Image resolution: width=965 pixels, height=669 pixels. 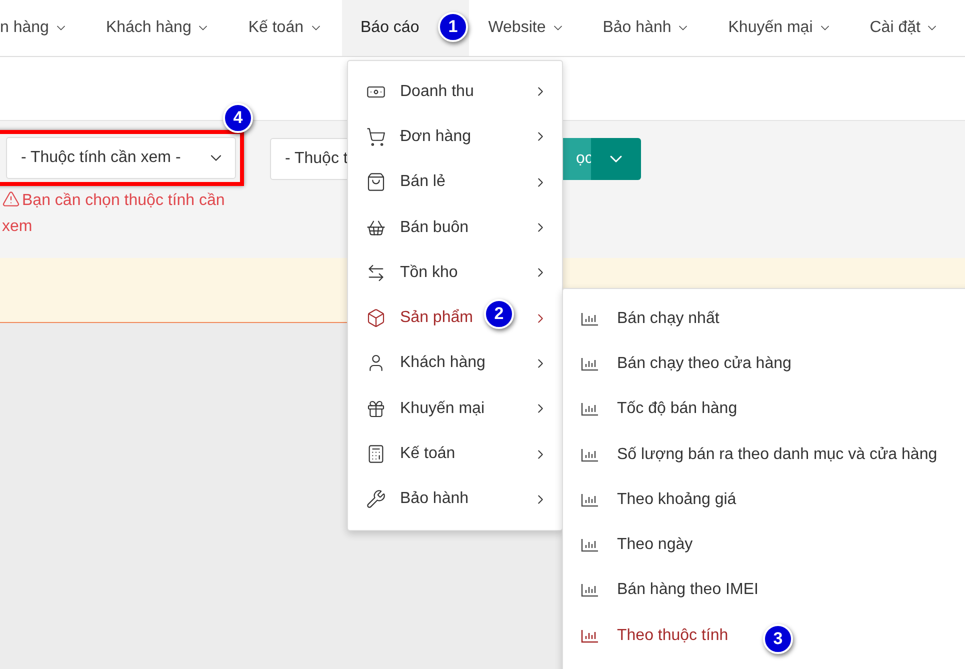 I want to click on menu-item: Doanh thu, so click(x=437, y=91).